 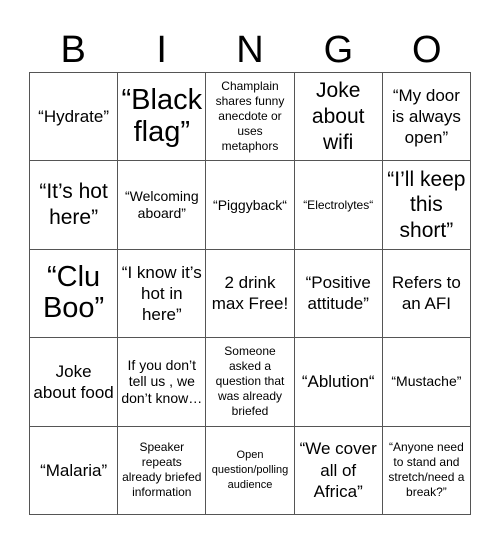 I want to click on bingo-cell: Joke about food, so click(x=74, y=382).